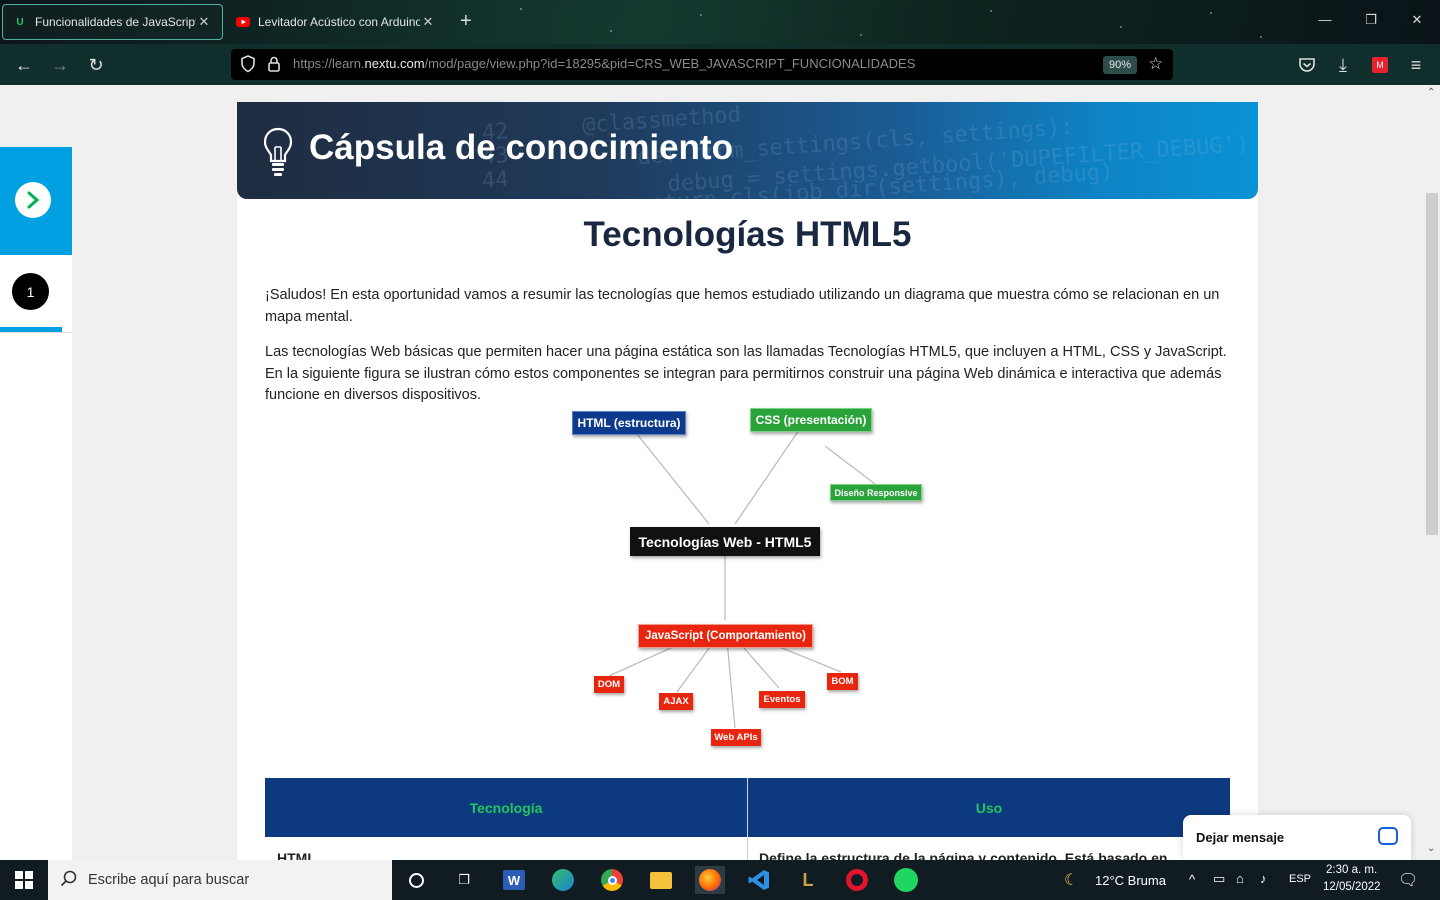 The width and height of the screenshot is (1440, 900). Describe the element at coordinates (495, 180) in the screenshot. I see `banner-line-number: 44` at that location.